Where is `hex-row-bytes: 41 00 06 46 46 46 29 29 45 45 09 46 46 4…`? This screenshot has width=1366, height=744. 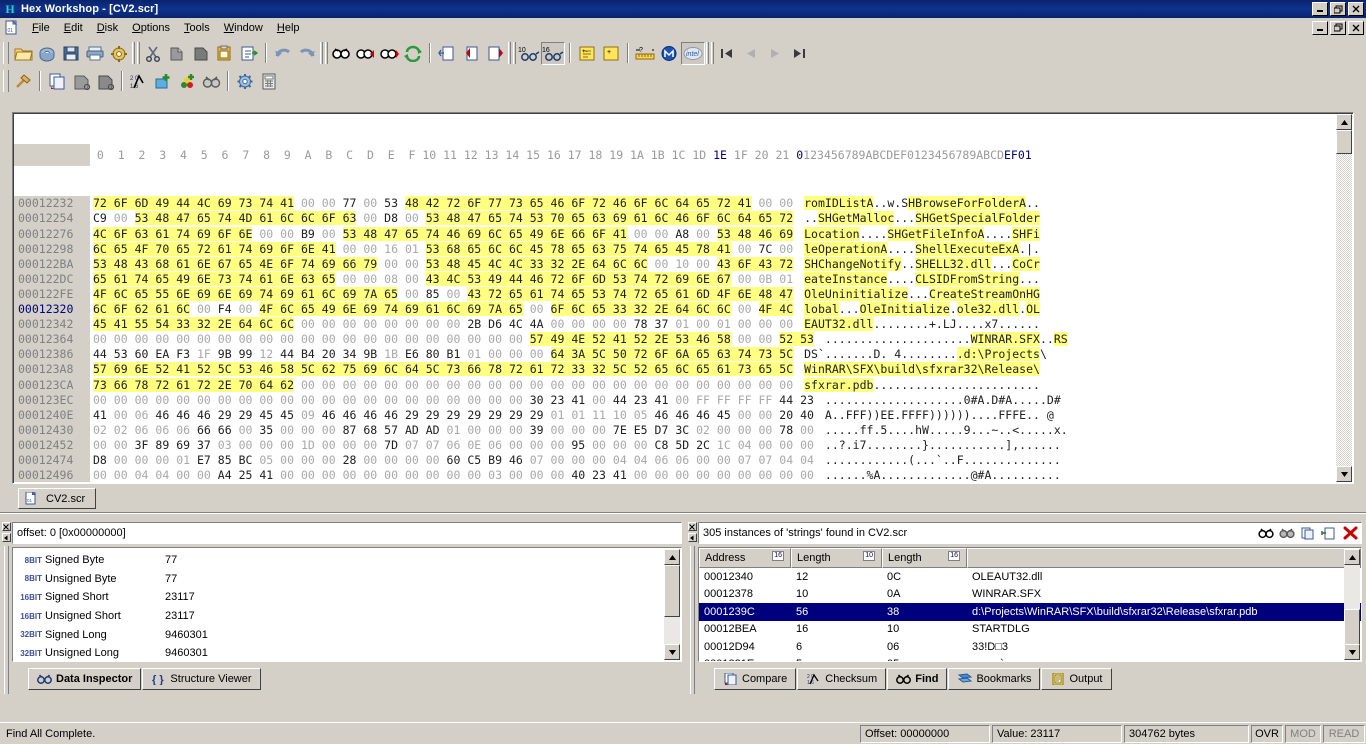 hex-row-bytes: 41 00 06 46 46 46 29 29 45 45 09 46 46 4… is located at coordinates (455, 415).